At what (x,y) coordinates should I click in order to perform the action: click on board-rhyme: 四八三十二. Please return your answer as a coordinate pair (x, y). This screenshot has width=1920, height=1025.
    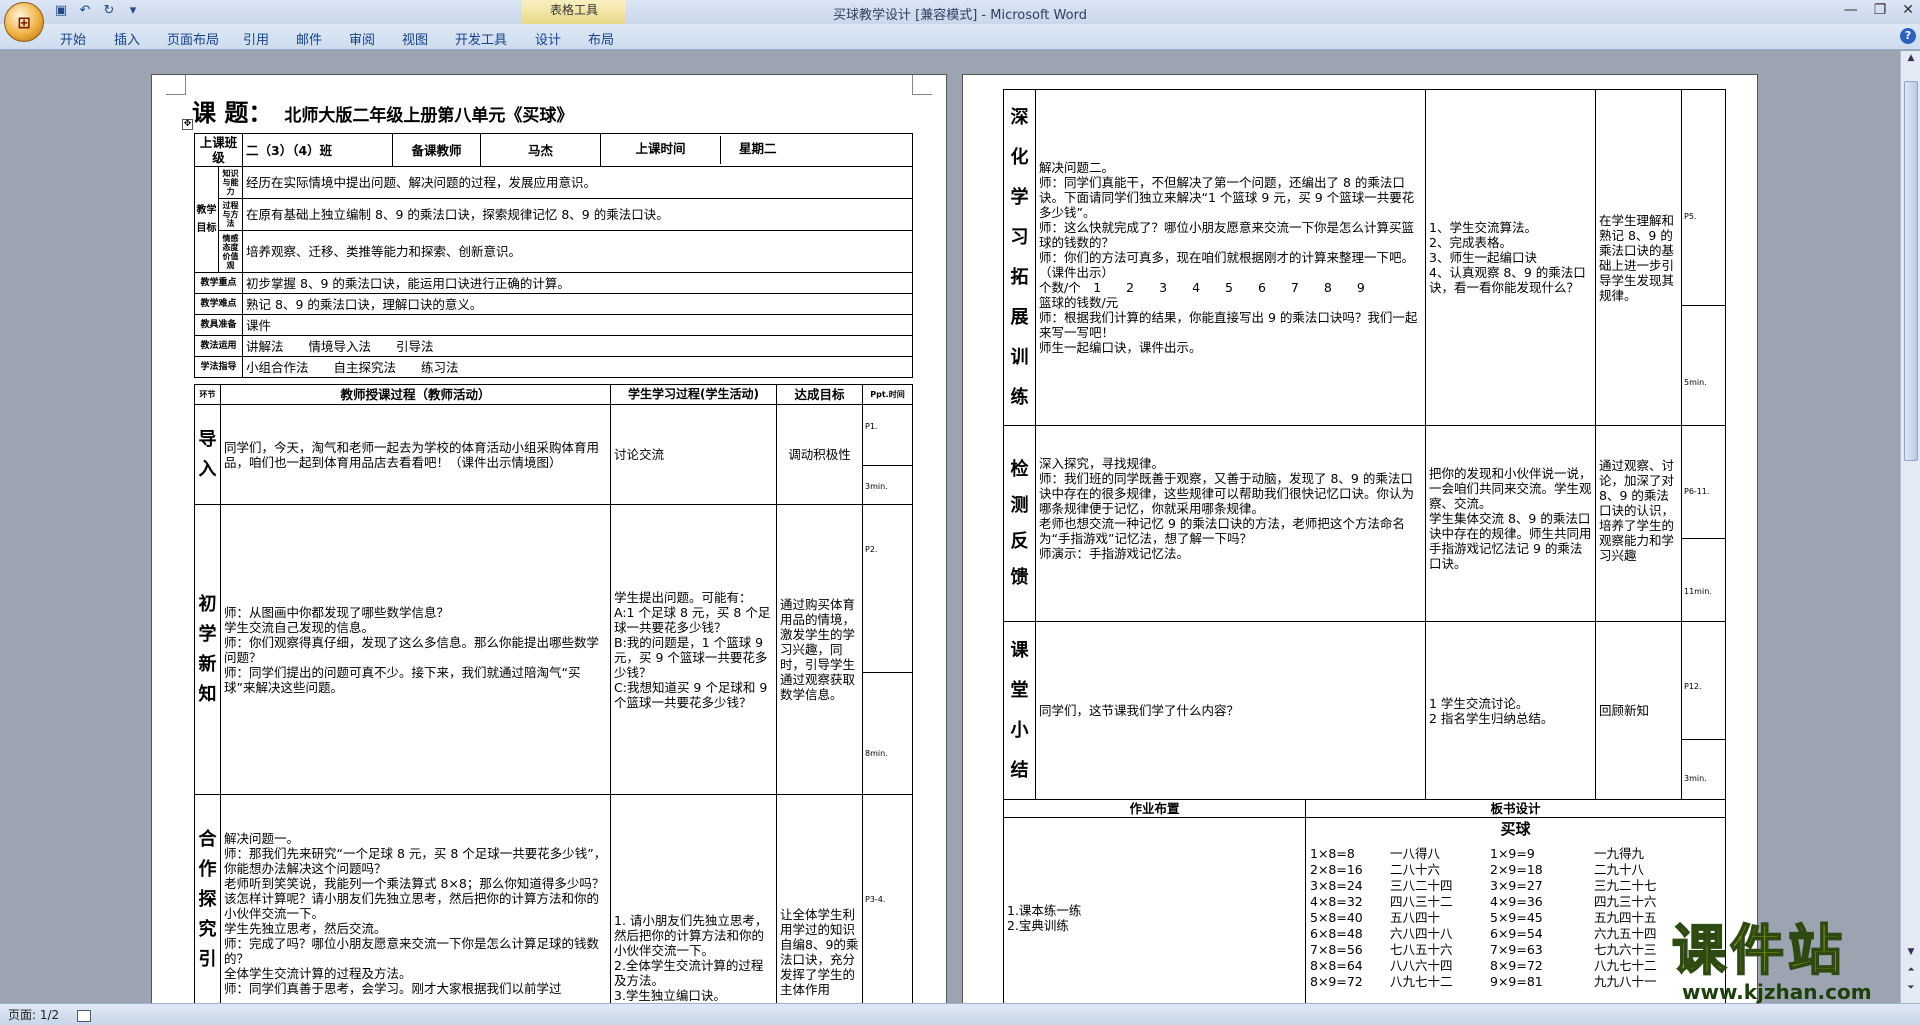
    Looking at the image, I should click on (1421, 901).